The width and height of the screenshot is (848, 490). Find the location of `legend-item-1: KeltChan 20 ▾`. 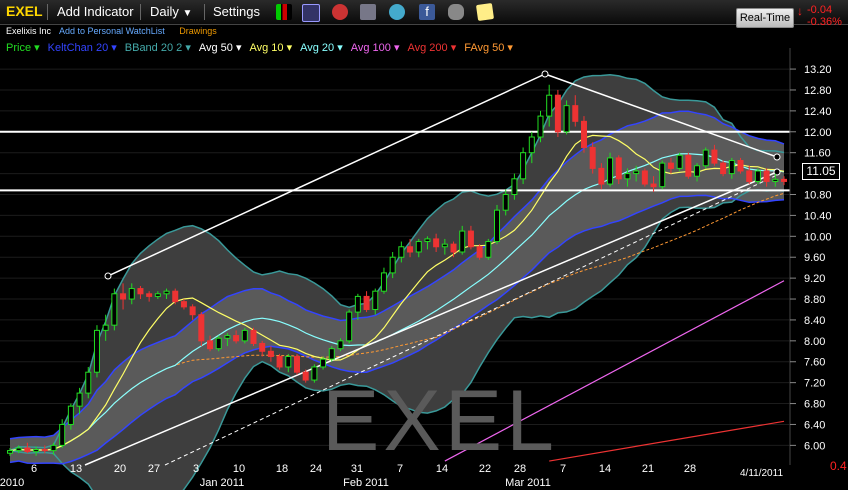

legend-item-1: KeltChan 20 ▾ is located at coordinates (82, 48).